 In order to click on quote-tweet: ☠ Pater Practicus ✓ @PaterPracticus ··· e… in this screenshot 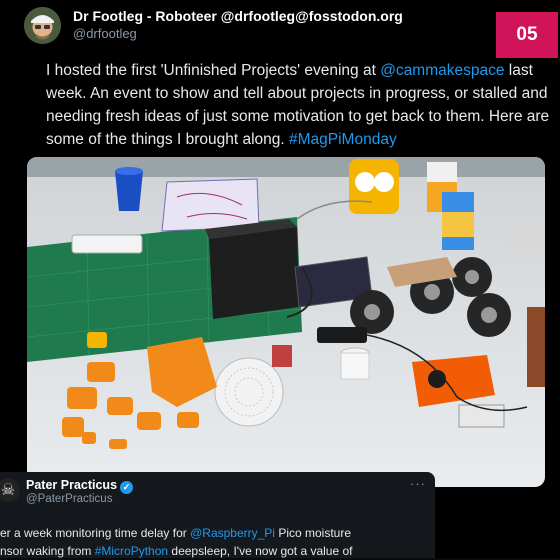, I will do `click(217, 515)`.